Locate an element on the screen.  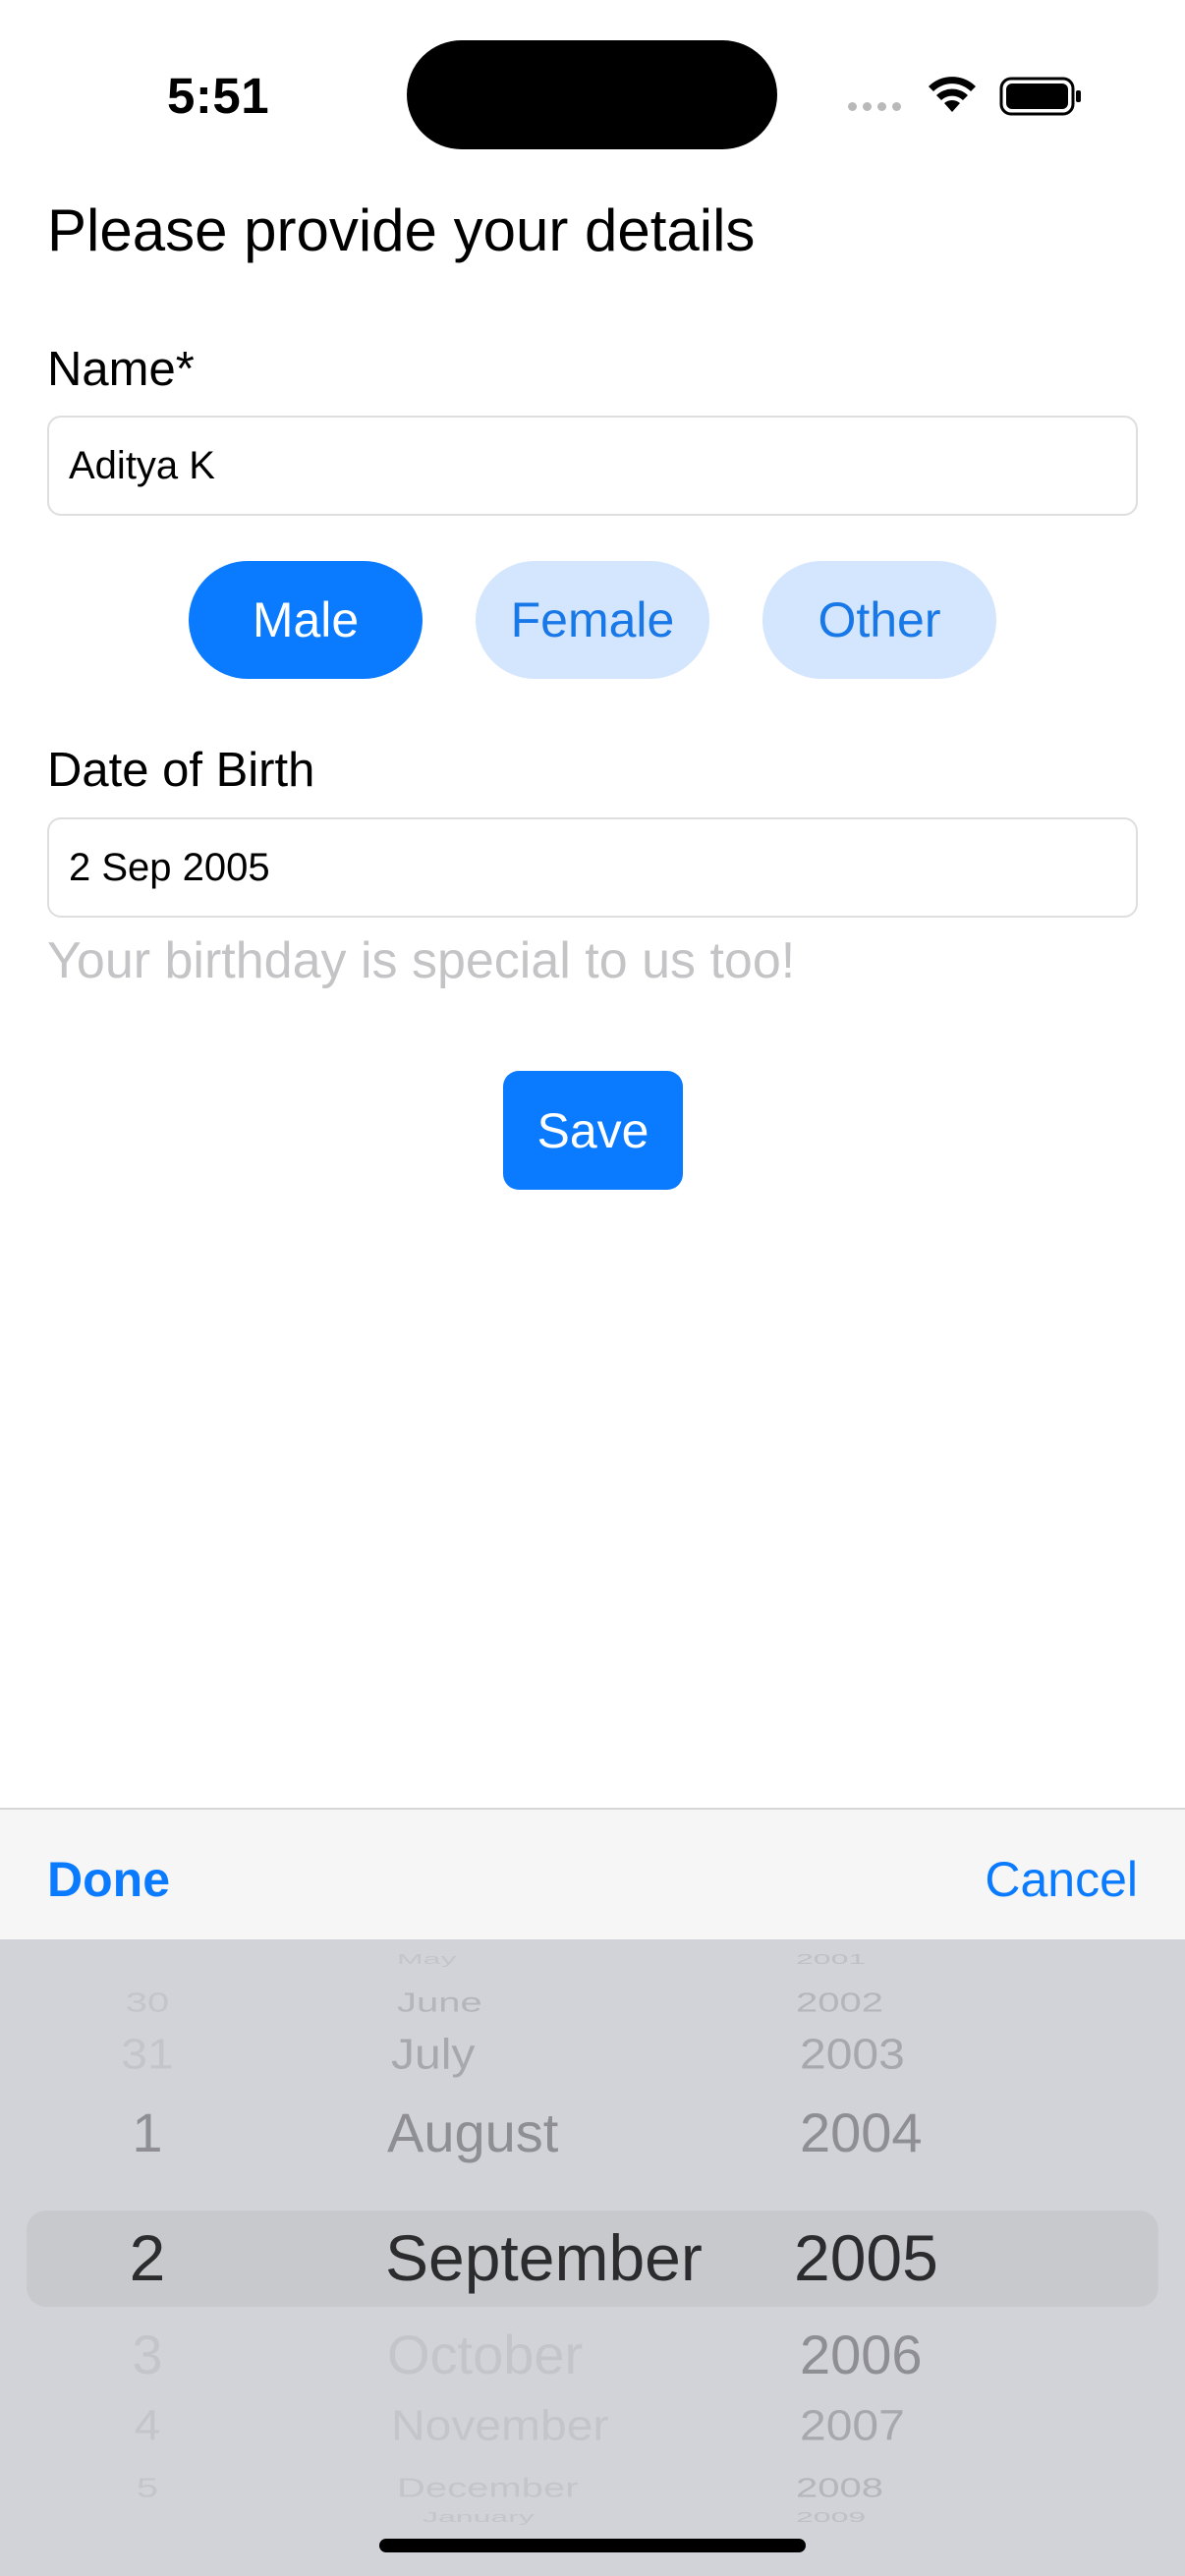
gender-female-button: Female is located at coordinates (592, 620).